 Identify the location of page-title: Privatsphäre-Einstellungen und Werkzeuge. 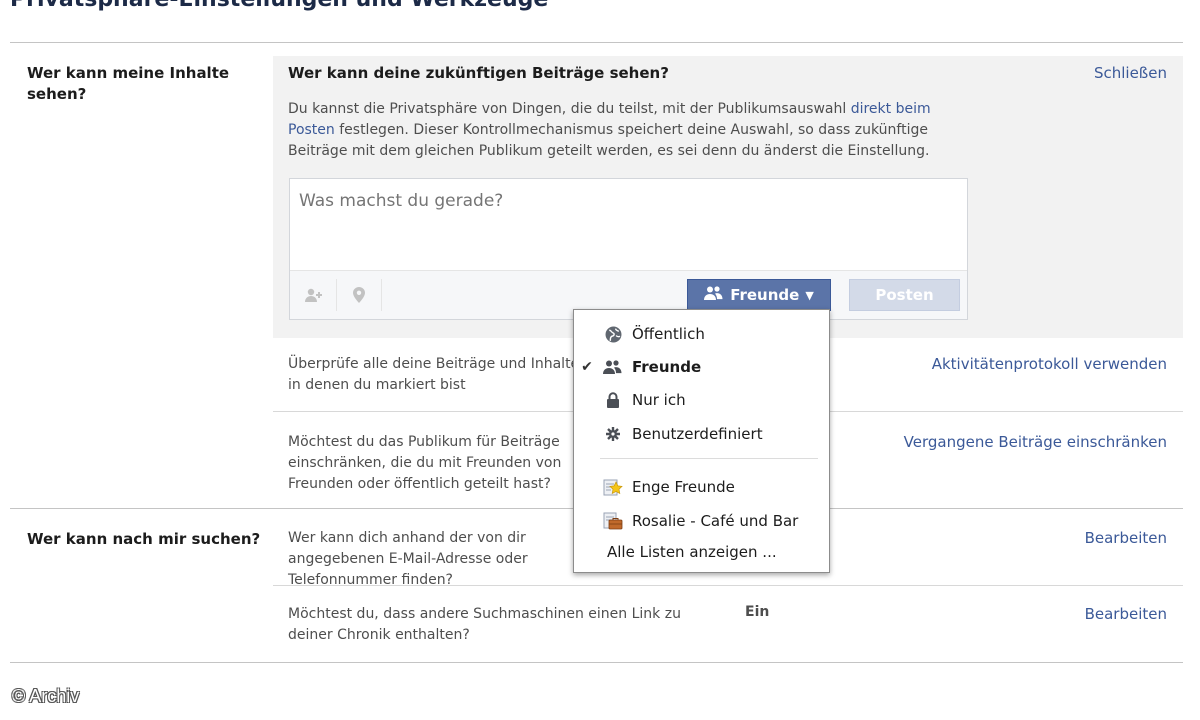
(279, 6).